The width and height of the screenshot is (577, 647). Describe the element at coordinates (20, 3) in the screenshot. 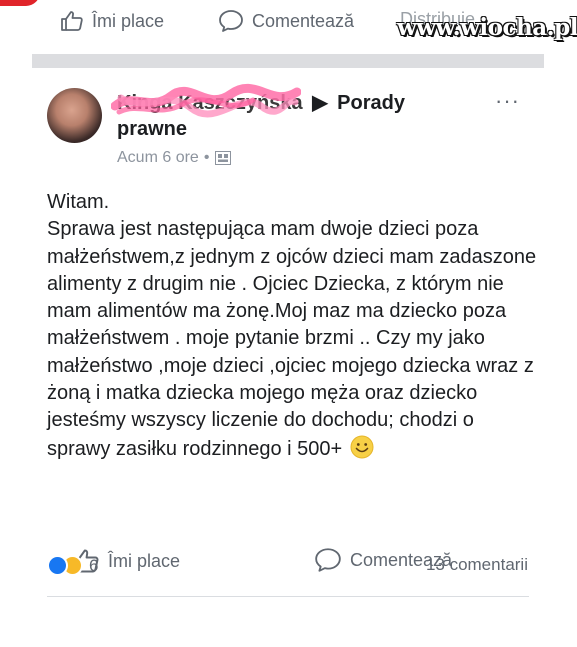

I see `notification-badge-fragment` at that location.